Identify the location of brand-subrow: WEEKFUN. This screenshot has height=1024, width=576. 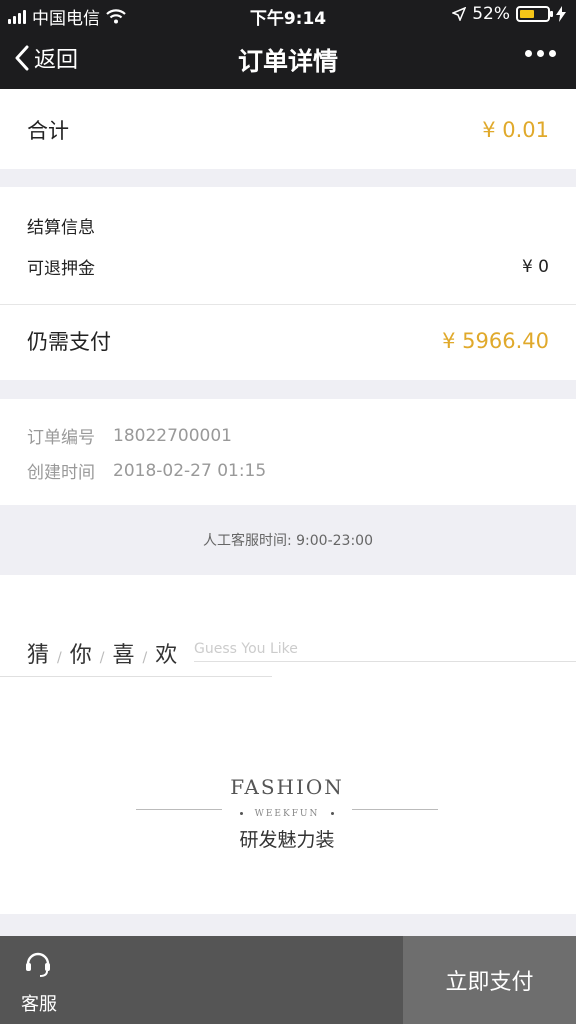
(287, 810).